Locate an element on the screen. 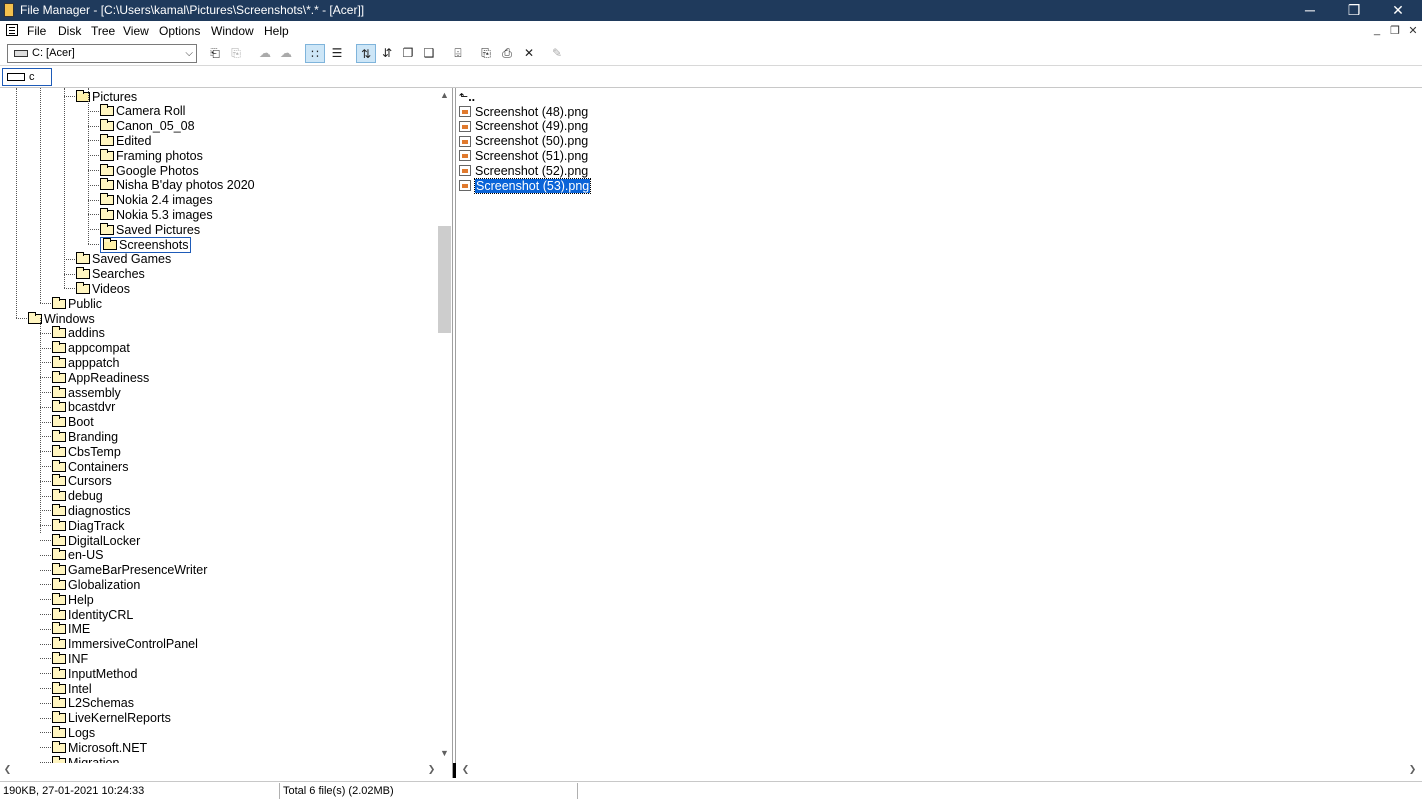  tree-item: Help is located at coordinates (73, 599).